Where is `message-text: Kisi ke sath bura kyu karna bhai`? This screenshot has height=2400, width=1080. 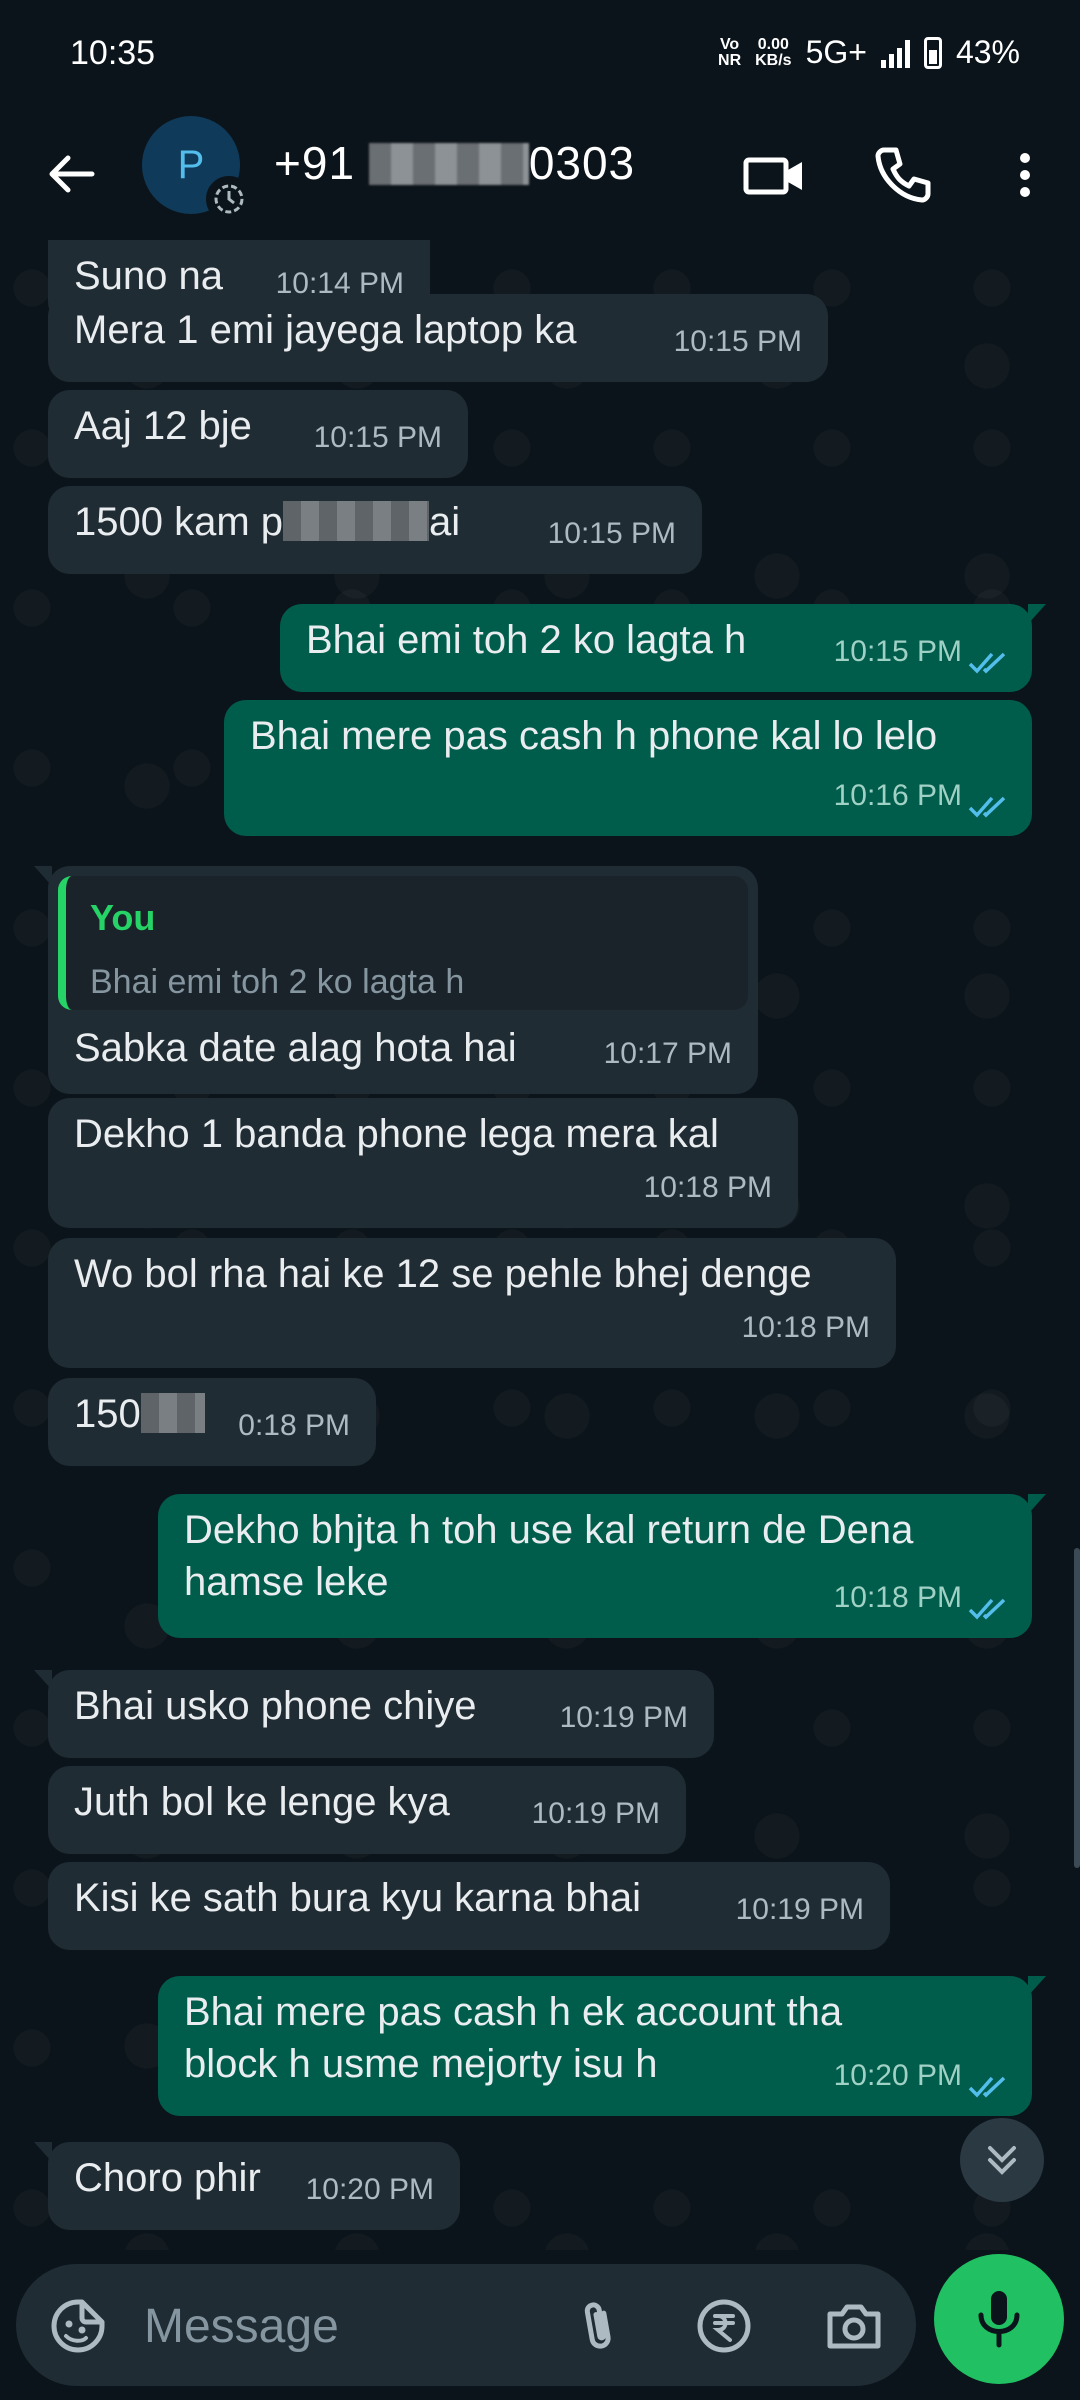 message-text: Kisi ke sath bura kyu karna bhai is located at coordinates (357, 1898).